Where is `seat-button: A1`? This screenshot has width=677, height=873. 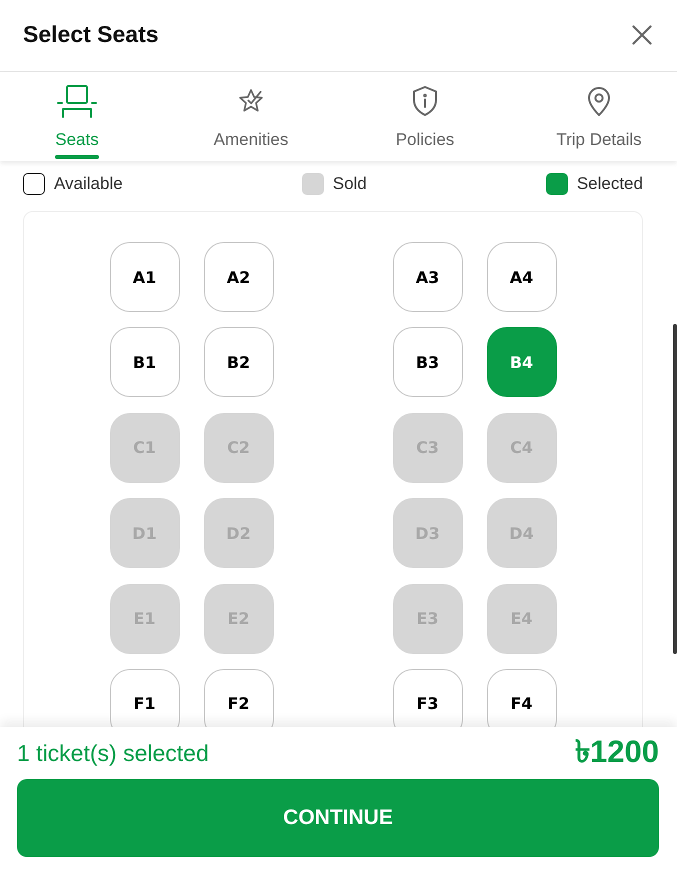
seat-button: A1 is located at coordinates (145, 277).